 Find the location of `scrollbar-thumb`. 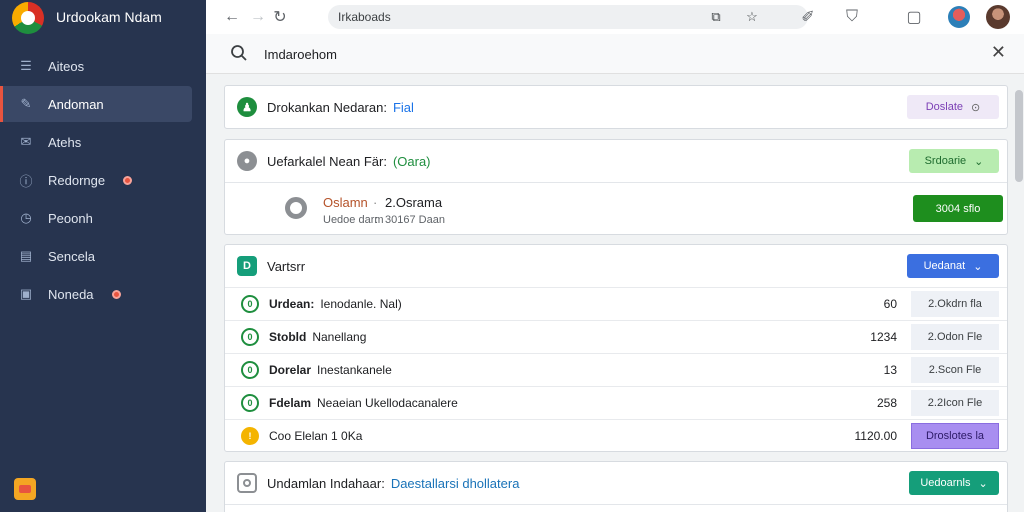

scrollbar-thumb is located at coordinates (1019, 136).